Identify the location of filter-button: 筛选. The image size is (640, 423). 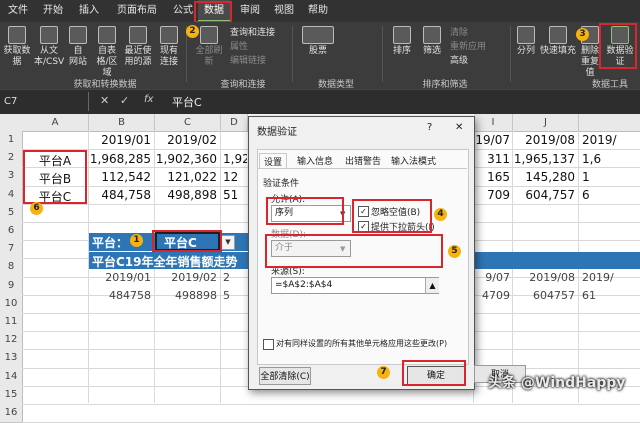
(432, 41).